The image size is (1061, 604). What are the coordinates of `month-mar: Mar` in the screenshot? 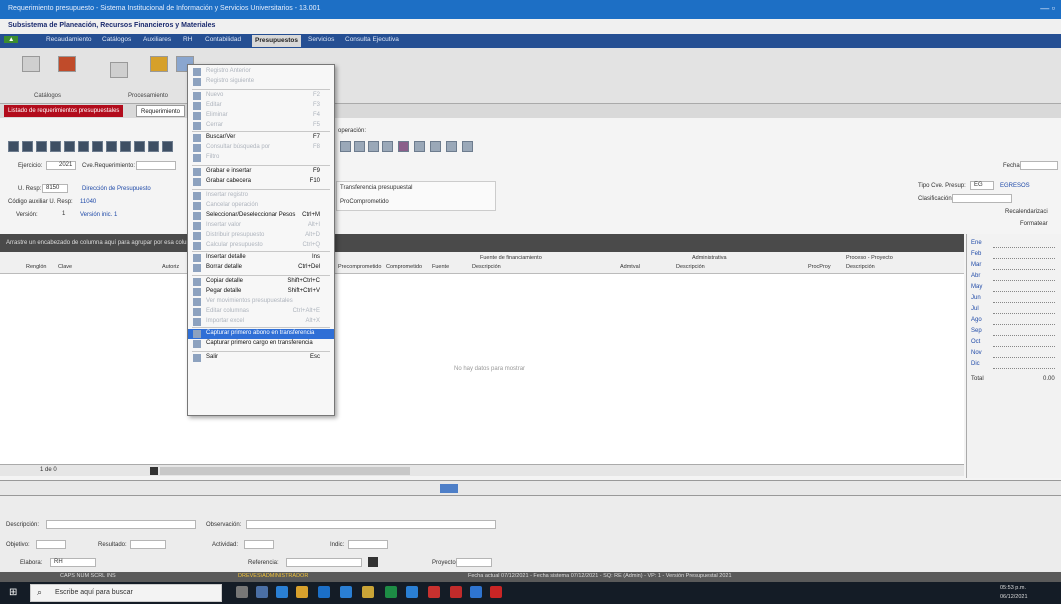 It's located at (976, 265).